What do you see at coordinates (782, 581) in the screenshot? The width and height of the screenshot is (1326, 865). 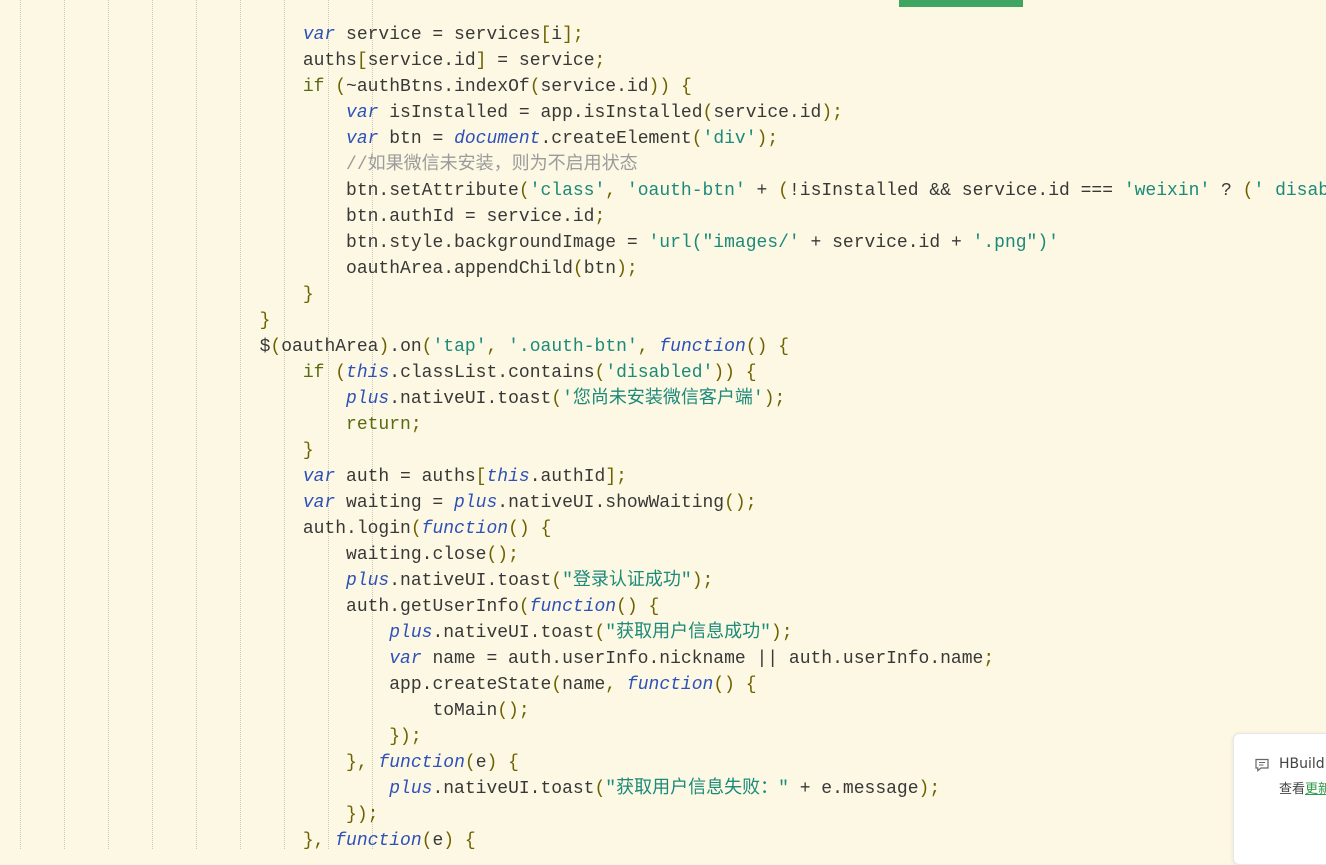 I see `code-line: plus.nativeUI.toast("登录认证成功");` at bounding box center [782, 581].